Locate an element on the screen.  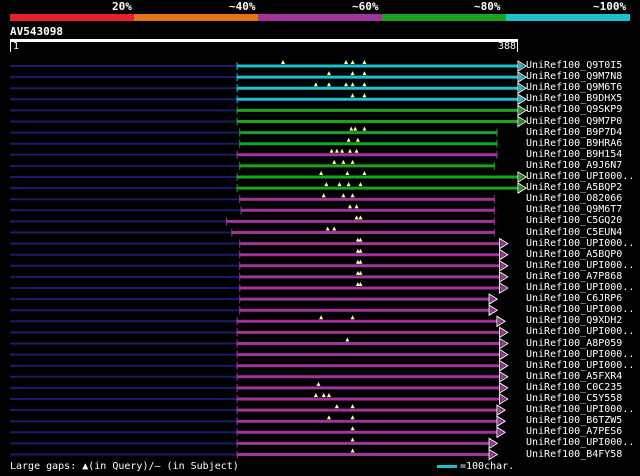
hit-label: UniRef100_A7P868 is located at coordinates (574, 276).